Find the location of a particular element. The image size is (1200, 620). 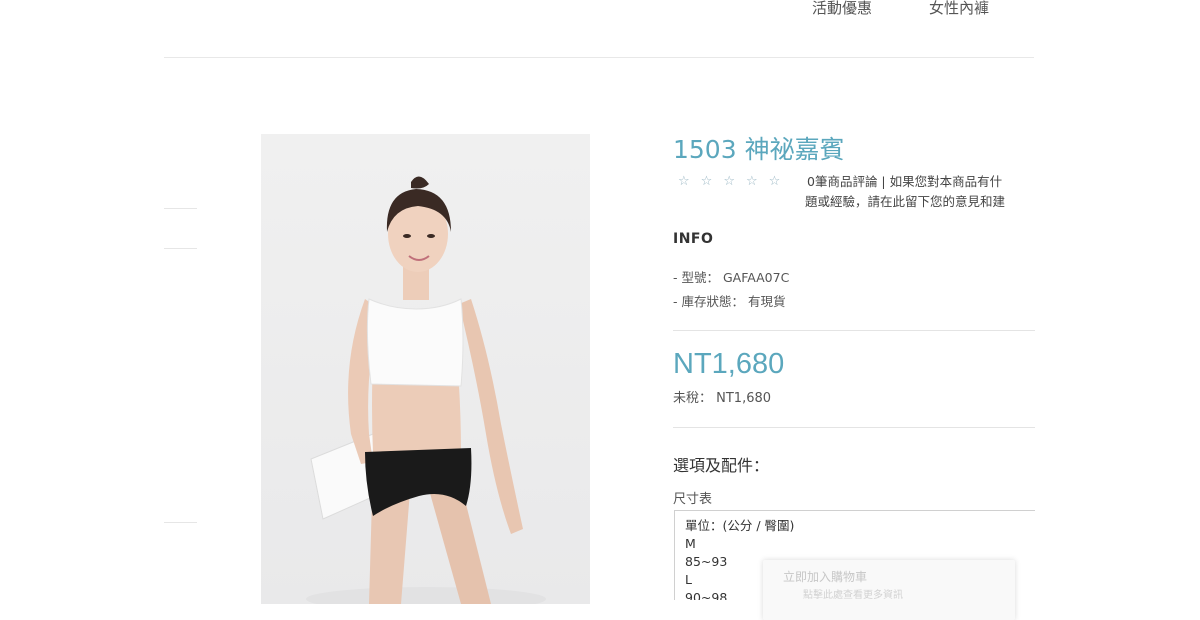

options-heading: 選項及配件： is located at coordinates (721, 465).